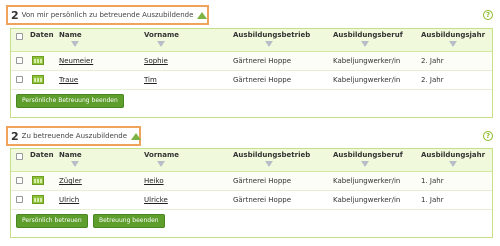 Image resolution: width=500 pixels, height=246 pixels. What do you see at coordinates (69, 200) in the screenshot?
I see `cell-name: Ulrich` at bounding box center [69, 200].